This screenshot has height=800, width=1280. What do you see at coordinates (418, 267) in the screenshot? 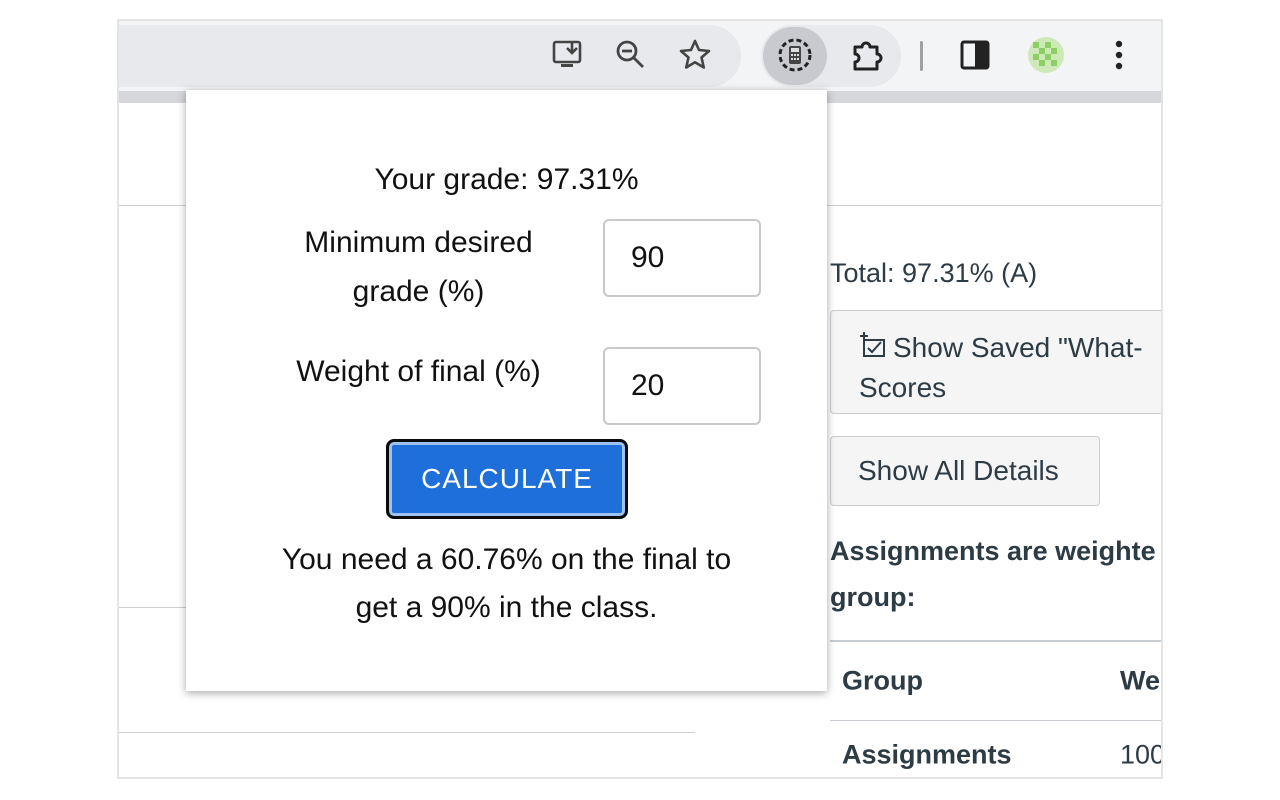
I see `min-grade-label: Minimum desired grade (%)` at bounding box center [418, 267].